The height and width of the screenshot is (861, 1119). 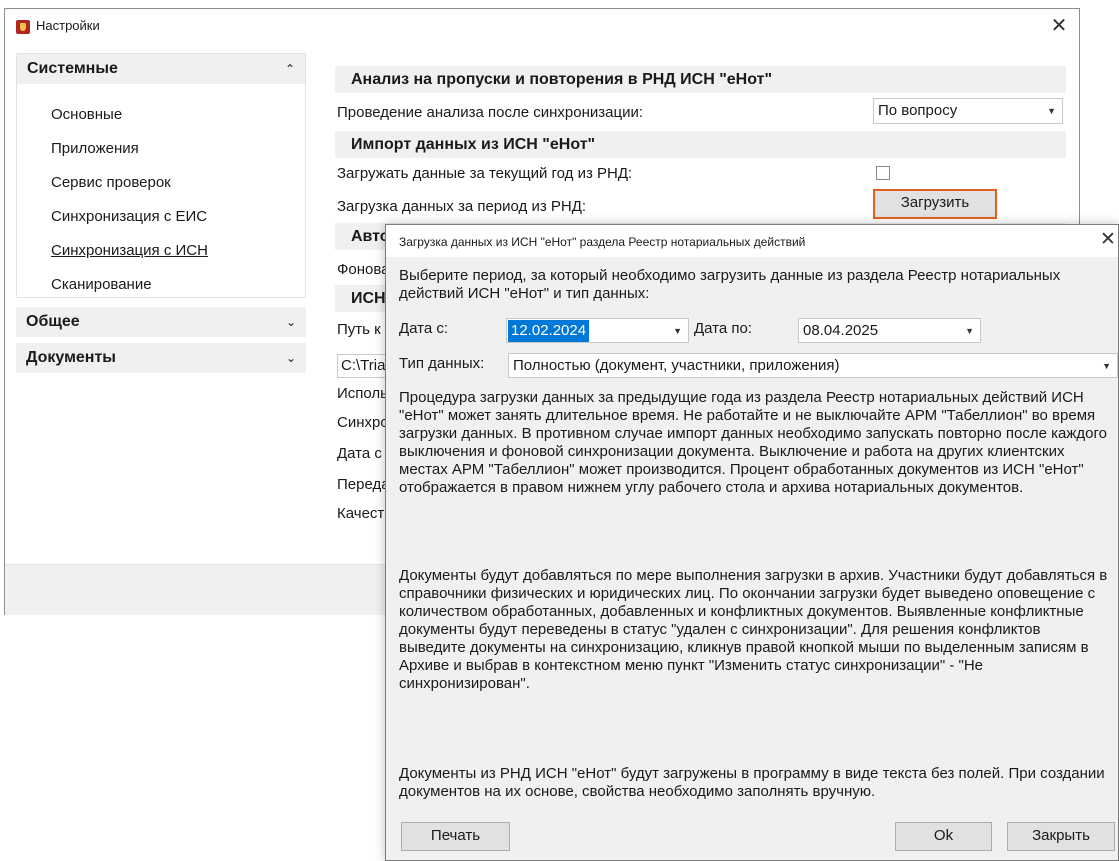 What do you see at coordinates (368, 298) in the screenshot?
I see `section-header-isn-text: ИСН` at bounding box center [368, 298].